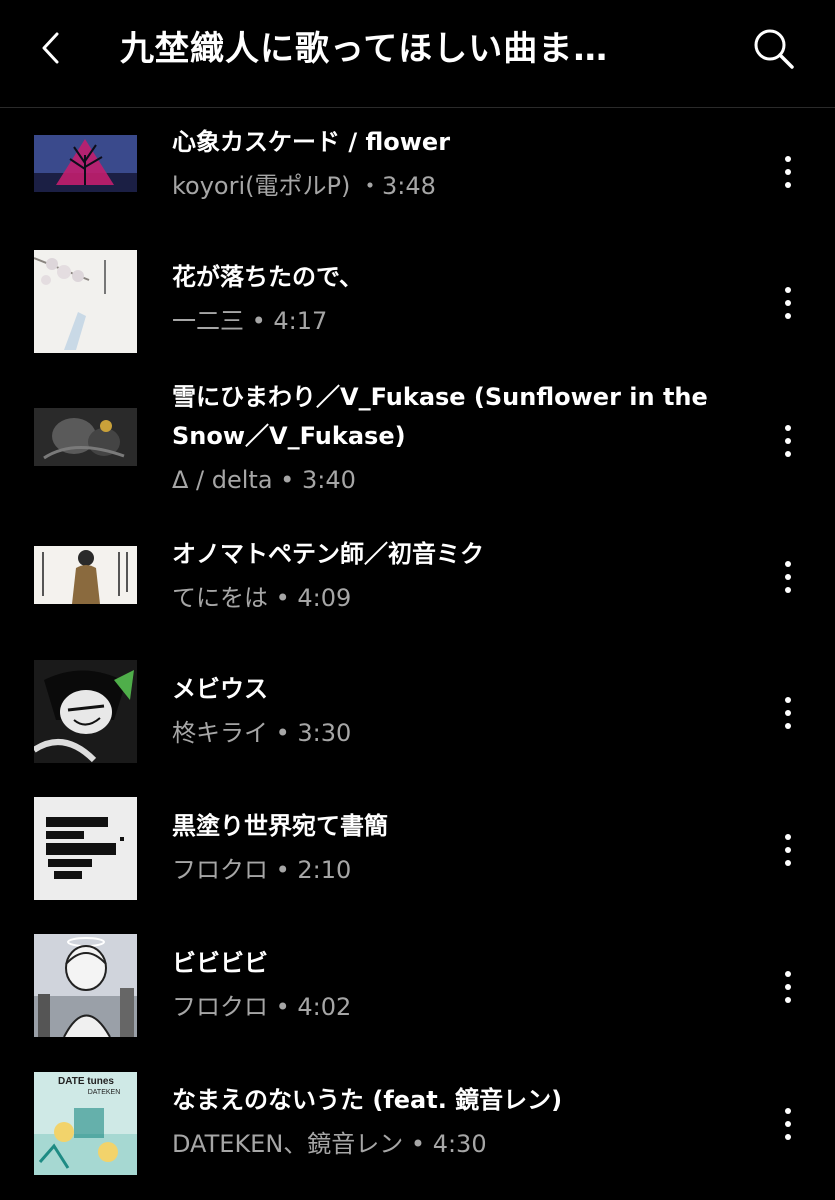 The image size is (835, 1200). I want to click on song-row: 花が落ちたので、 一二三 • 4:17, so click(417, 310).